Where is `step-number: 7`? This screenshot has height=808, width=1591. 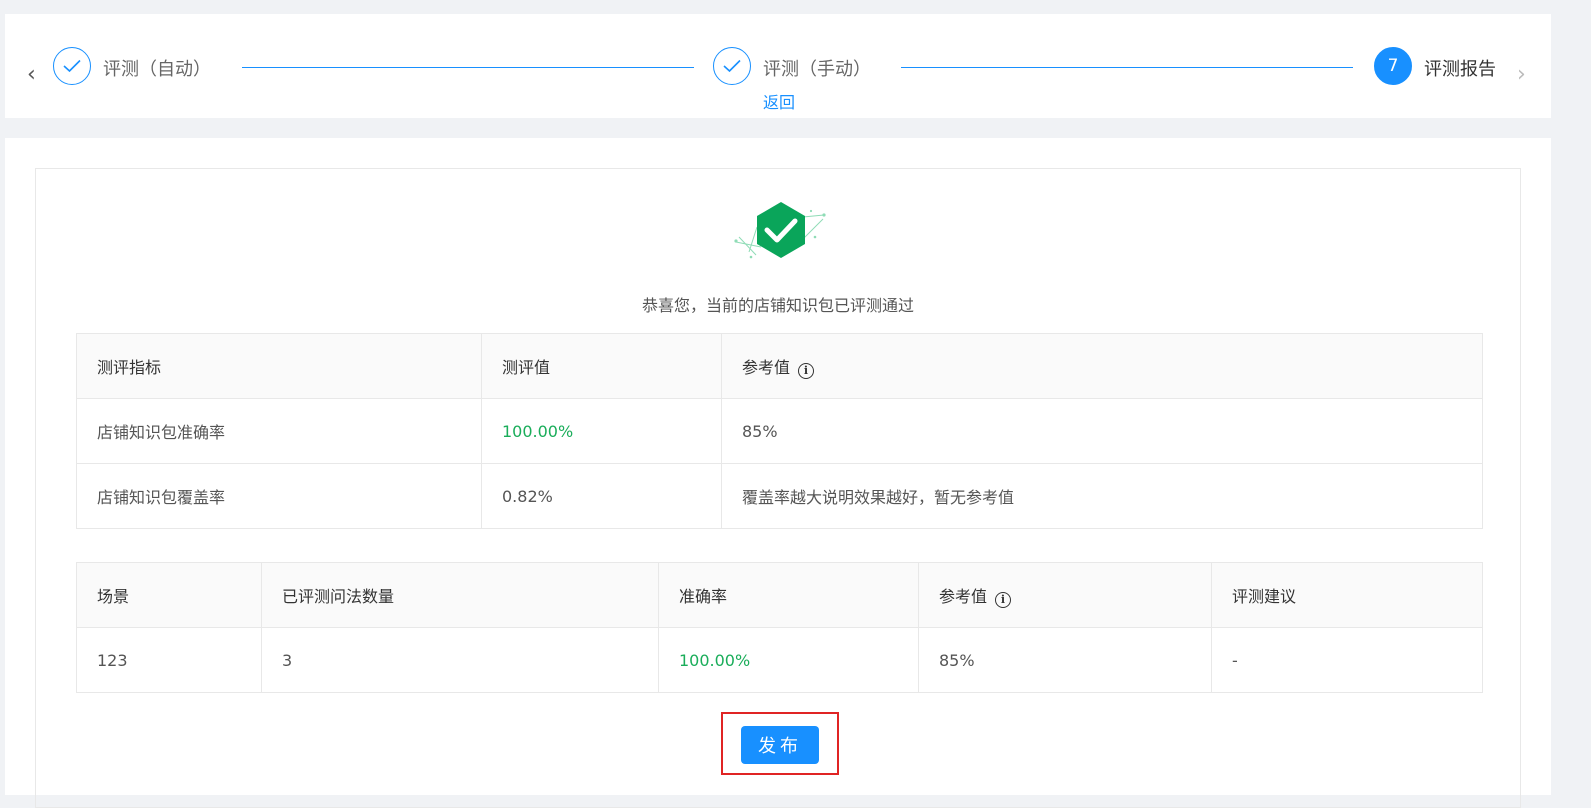 step-number: 7 is located at coordinates (1393, 66).